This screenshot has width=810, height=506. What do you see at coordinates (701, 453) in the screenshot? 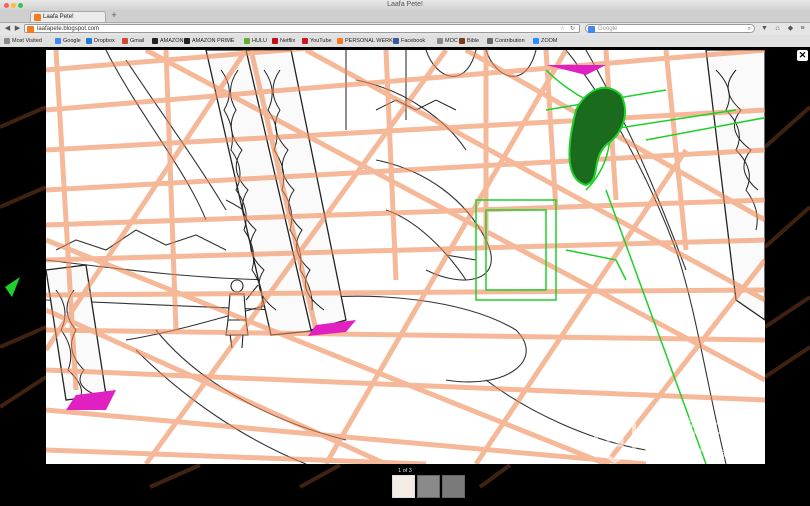
I see `watermark-url: lingganchina.com` at bounding box center [701, 453].